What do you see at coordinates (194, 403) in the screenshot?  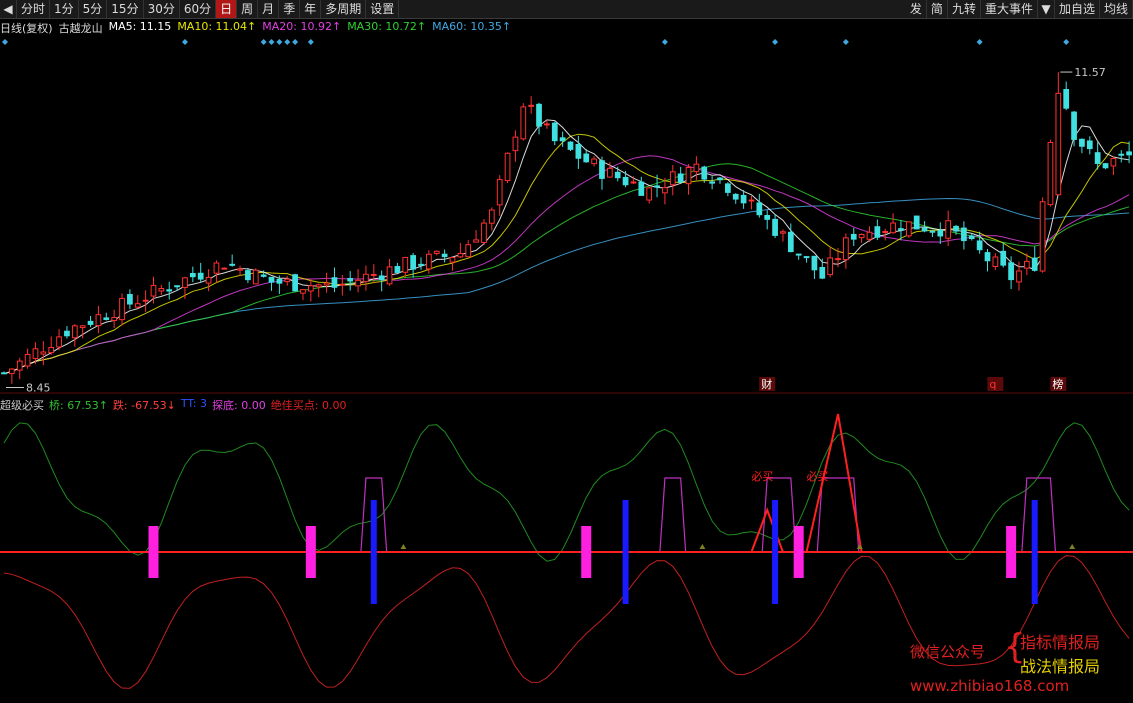 I see `tt-label: TT: 3` at bounding box center [194, 403].